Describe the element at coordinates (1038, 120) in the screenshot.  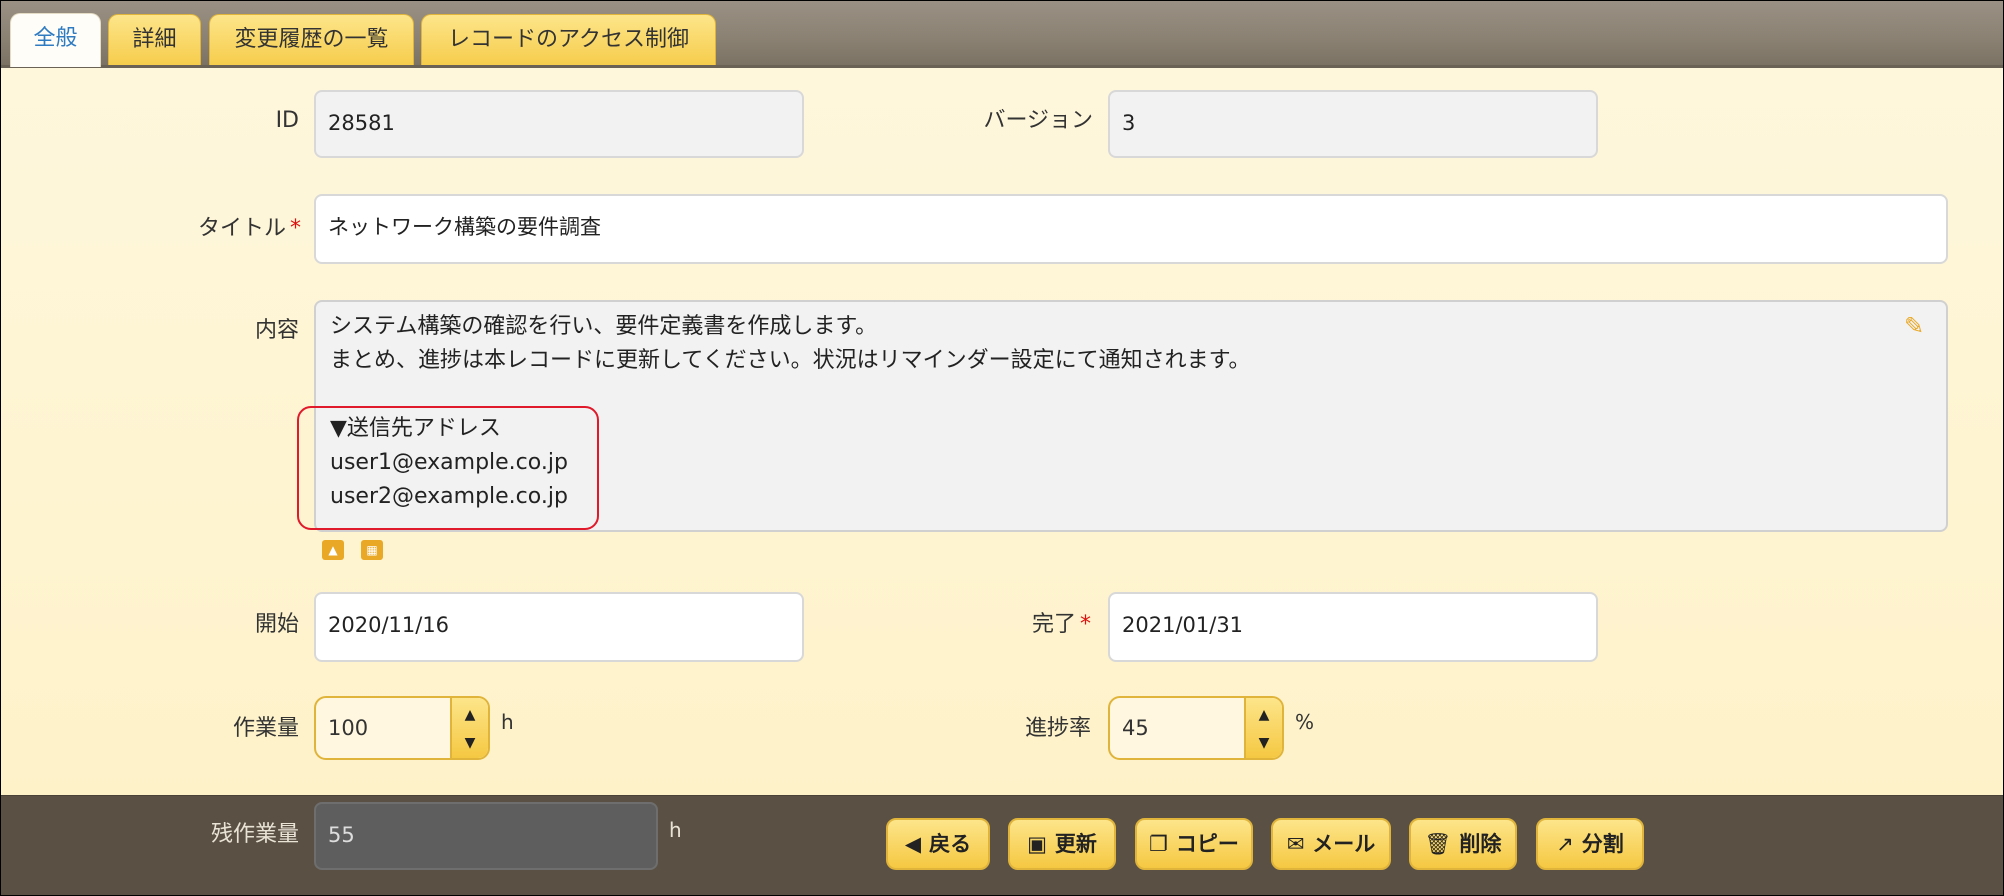
I see `version-label: バージョン` at that location.